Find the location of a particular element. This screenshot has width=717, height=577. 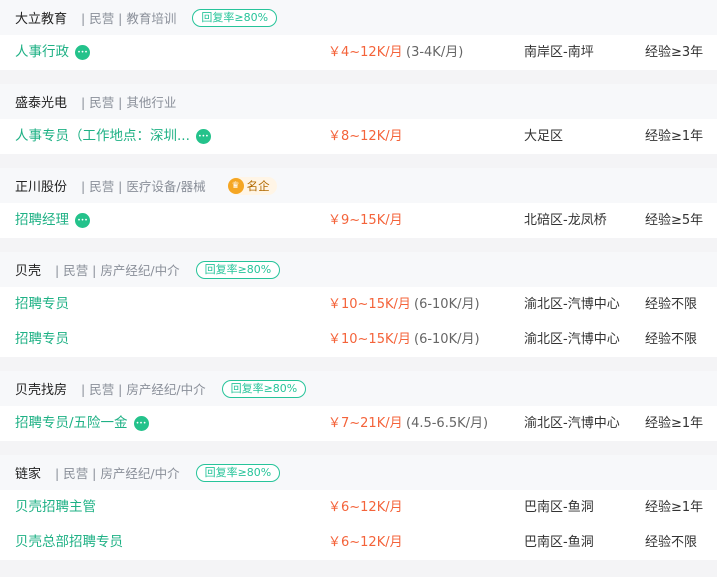

job-location: 大足区 is located at coordinates (544, 136).